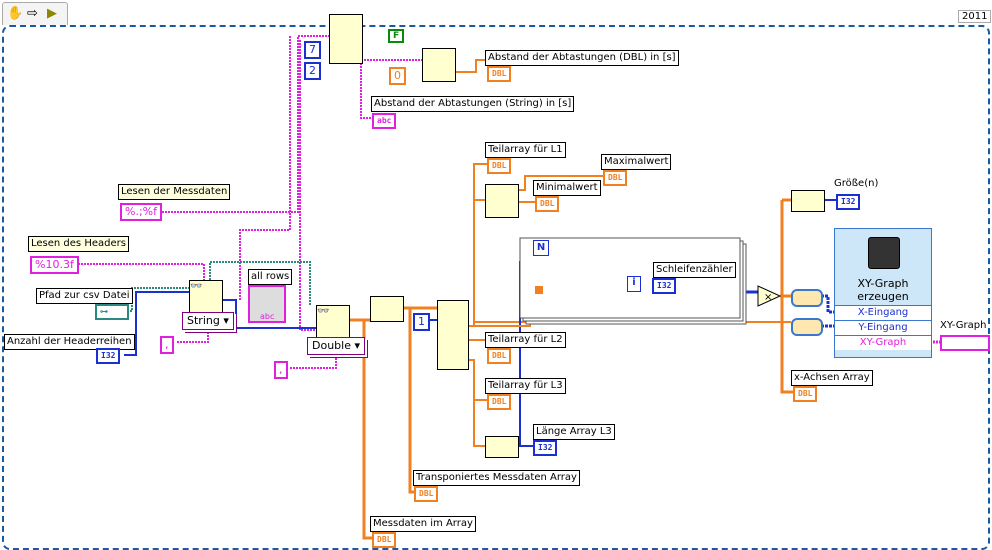 This screenshot has width=992, height=550. What do you see at coordinates (636, 162) in the screenshot?
I see `label-max: Maximalwert` at bounding box center [636, 162].